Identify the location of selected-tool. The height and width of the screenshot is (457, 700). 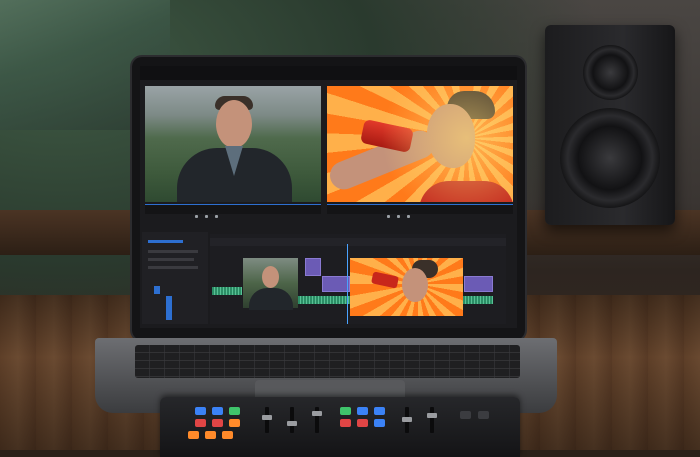
(157, 290).